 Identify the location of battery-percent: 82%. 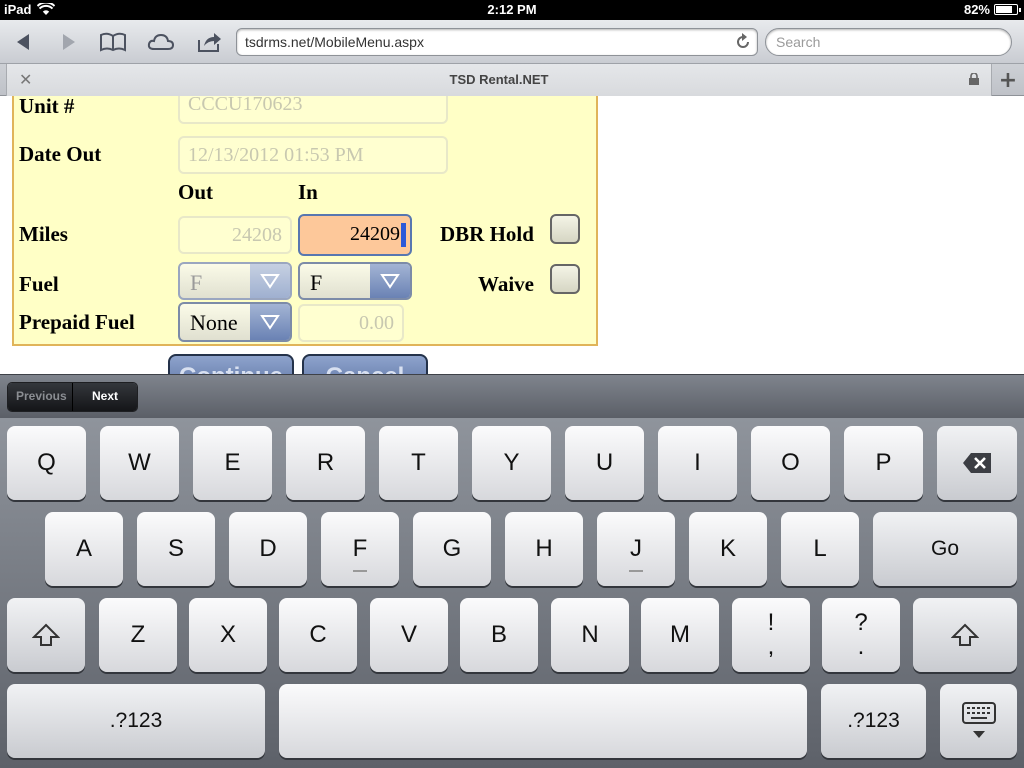
(976, 9).